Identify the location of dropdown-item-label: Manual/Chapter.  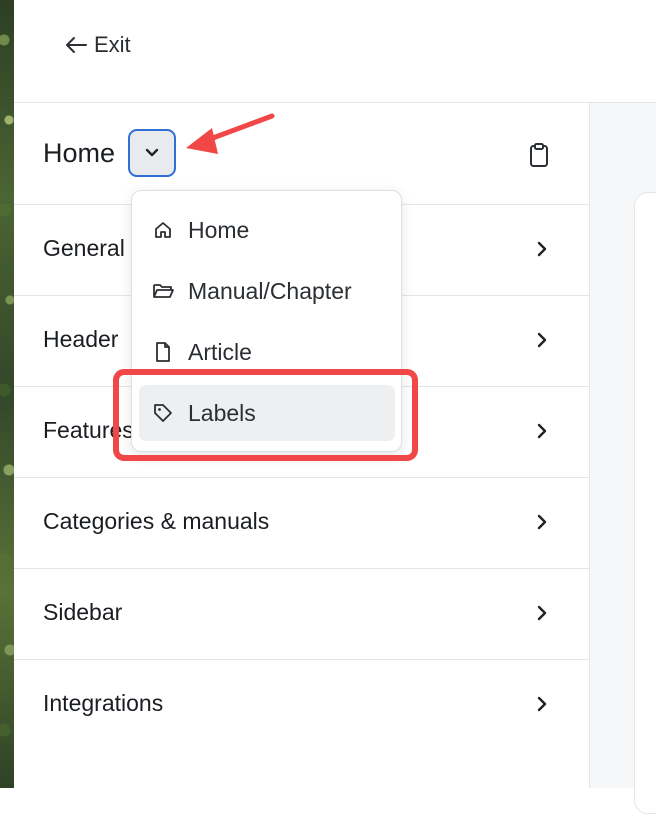
(270, 290).